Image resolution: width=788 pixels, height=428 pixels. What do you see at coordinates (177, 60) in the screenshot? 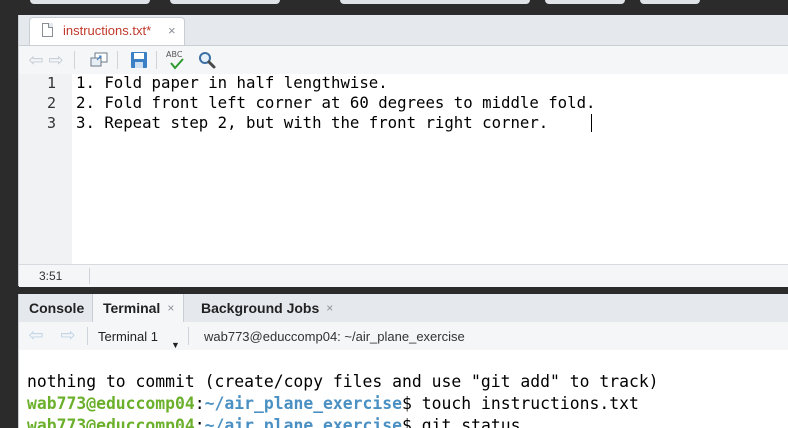
I see `spellcheck-icon: ABC` at bounding box center [177, 60].